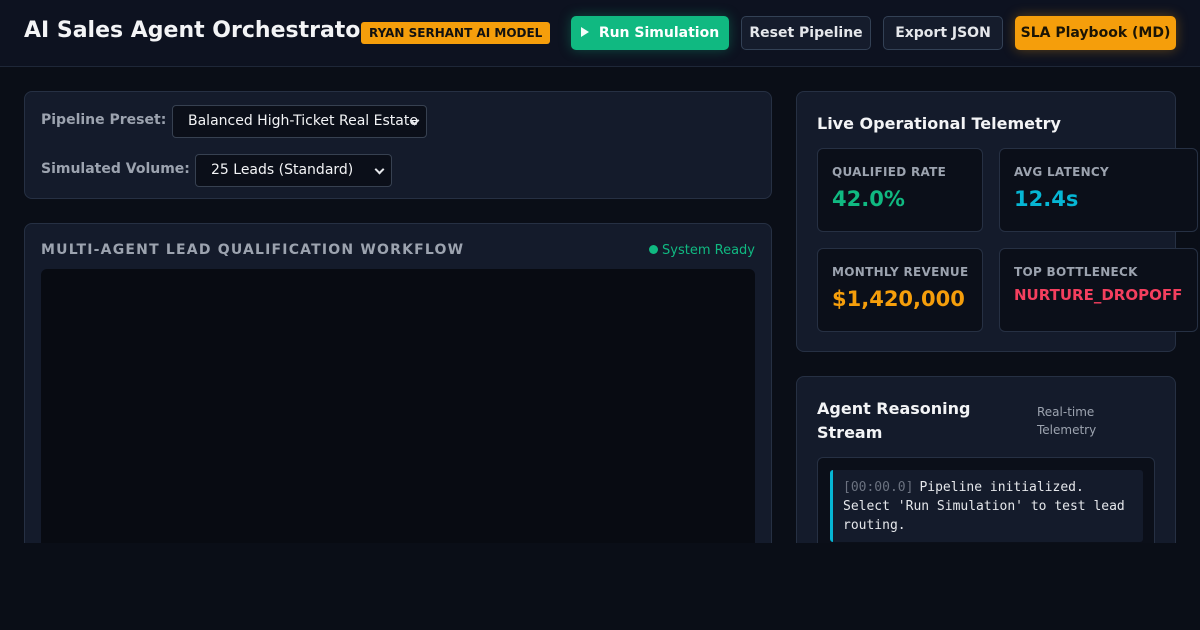 The image size is (1200, 630). I want to click on metric-value: 42.0%, so click(868, 199).